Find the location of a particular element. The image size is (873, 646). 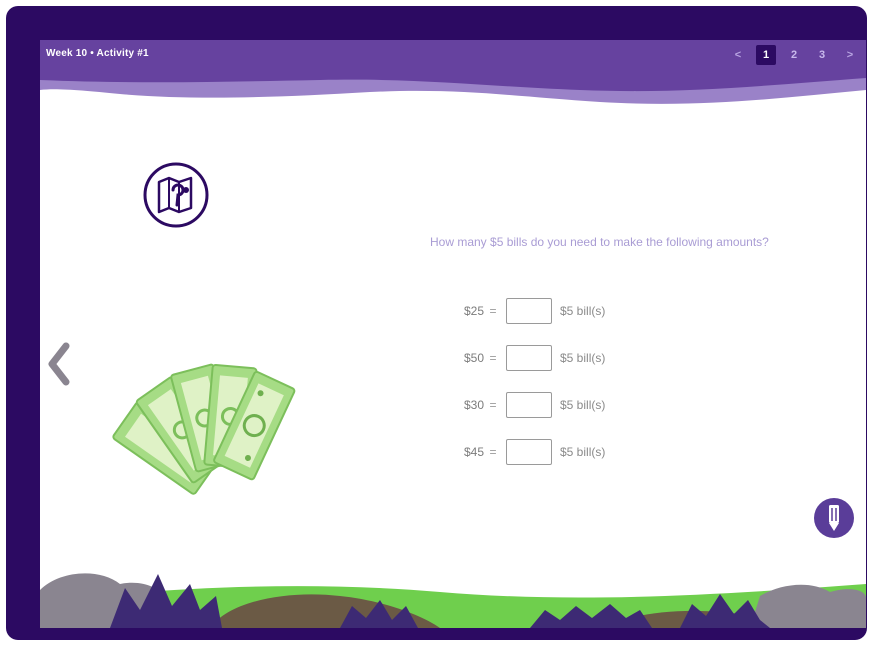

prev-page-button: < is located at coordinates (738, 55).